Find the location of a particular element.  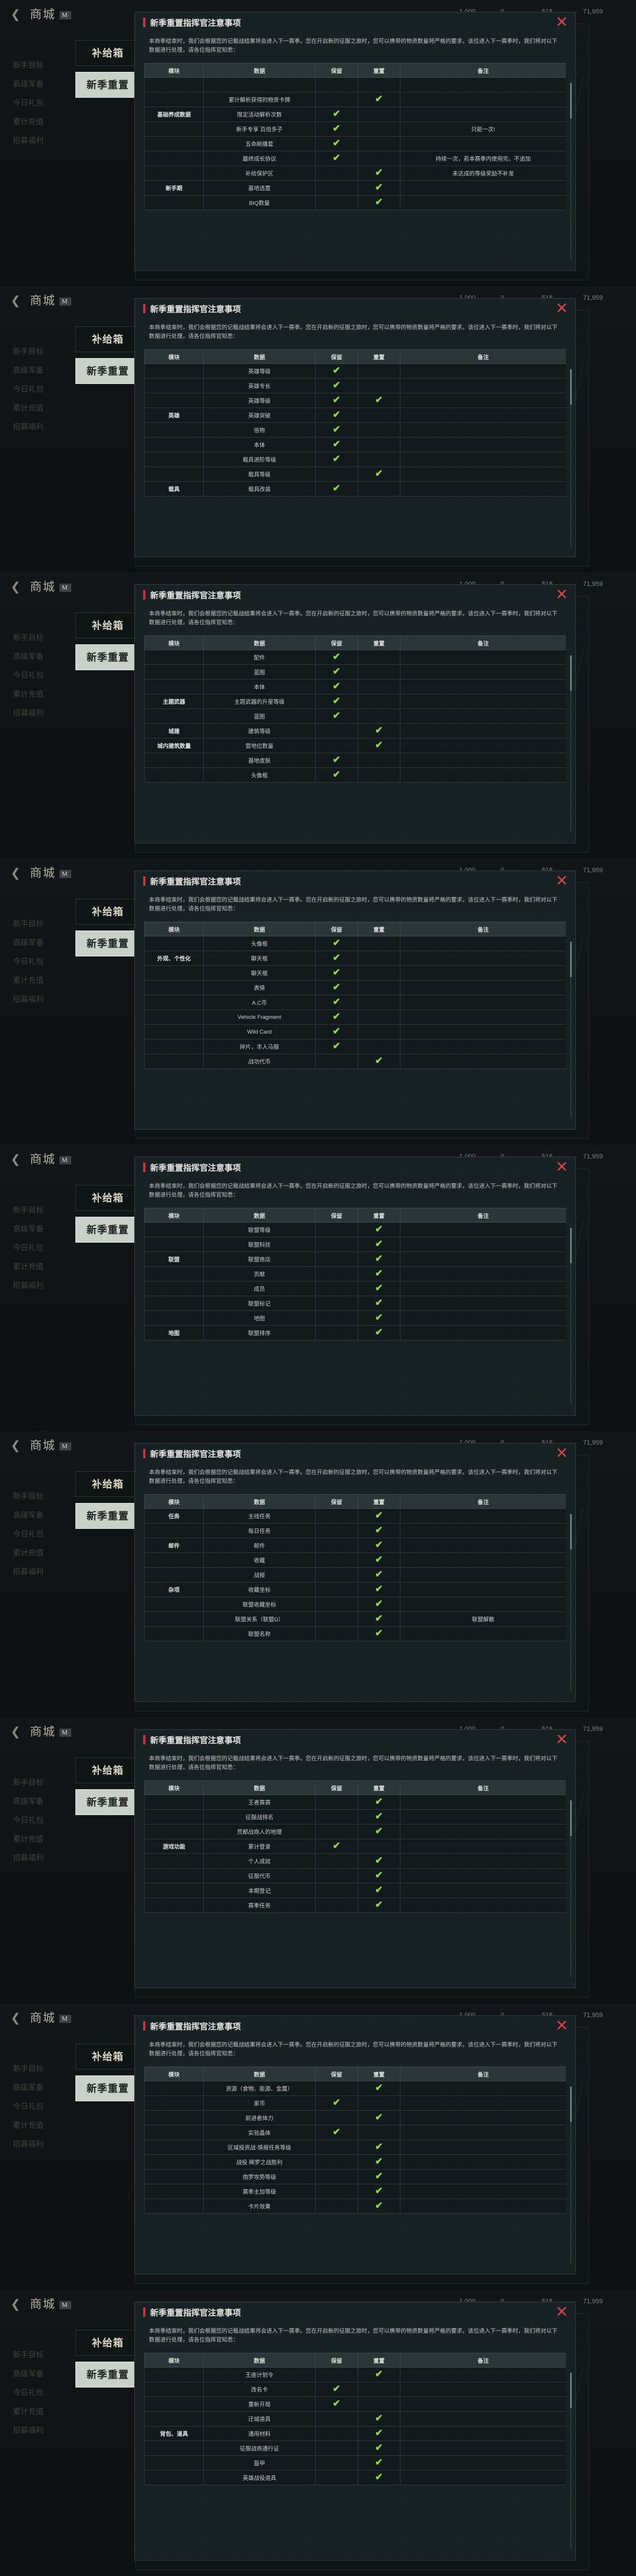

dialog-header: 新季重置指挥官注意事项 ✕ is located at coordinates (355, 2312).